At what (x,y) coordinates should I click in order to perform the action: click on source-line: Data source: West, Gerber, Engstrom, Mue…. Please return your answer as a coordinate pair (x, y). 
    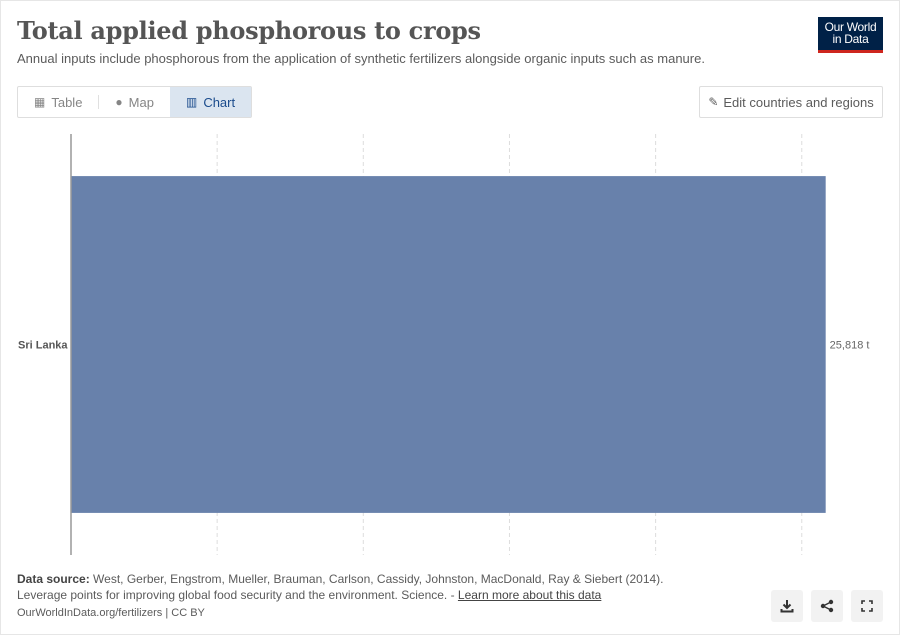
    Looking at the image, I should click on (340, 579).